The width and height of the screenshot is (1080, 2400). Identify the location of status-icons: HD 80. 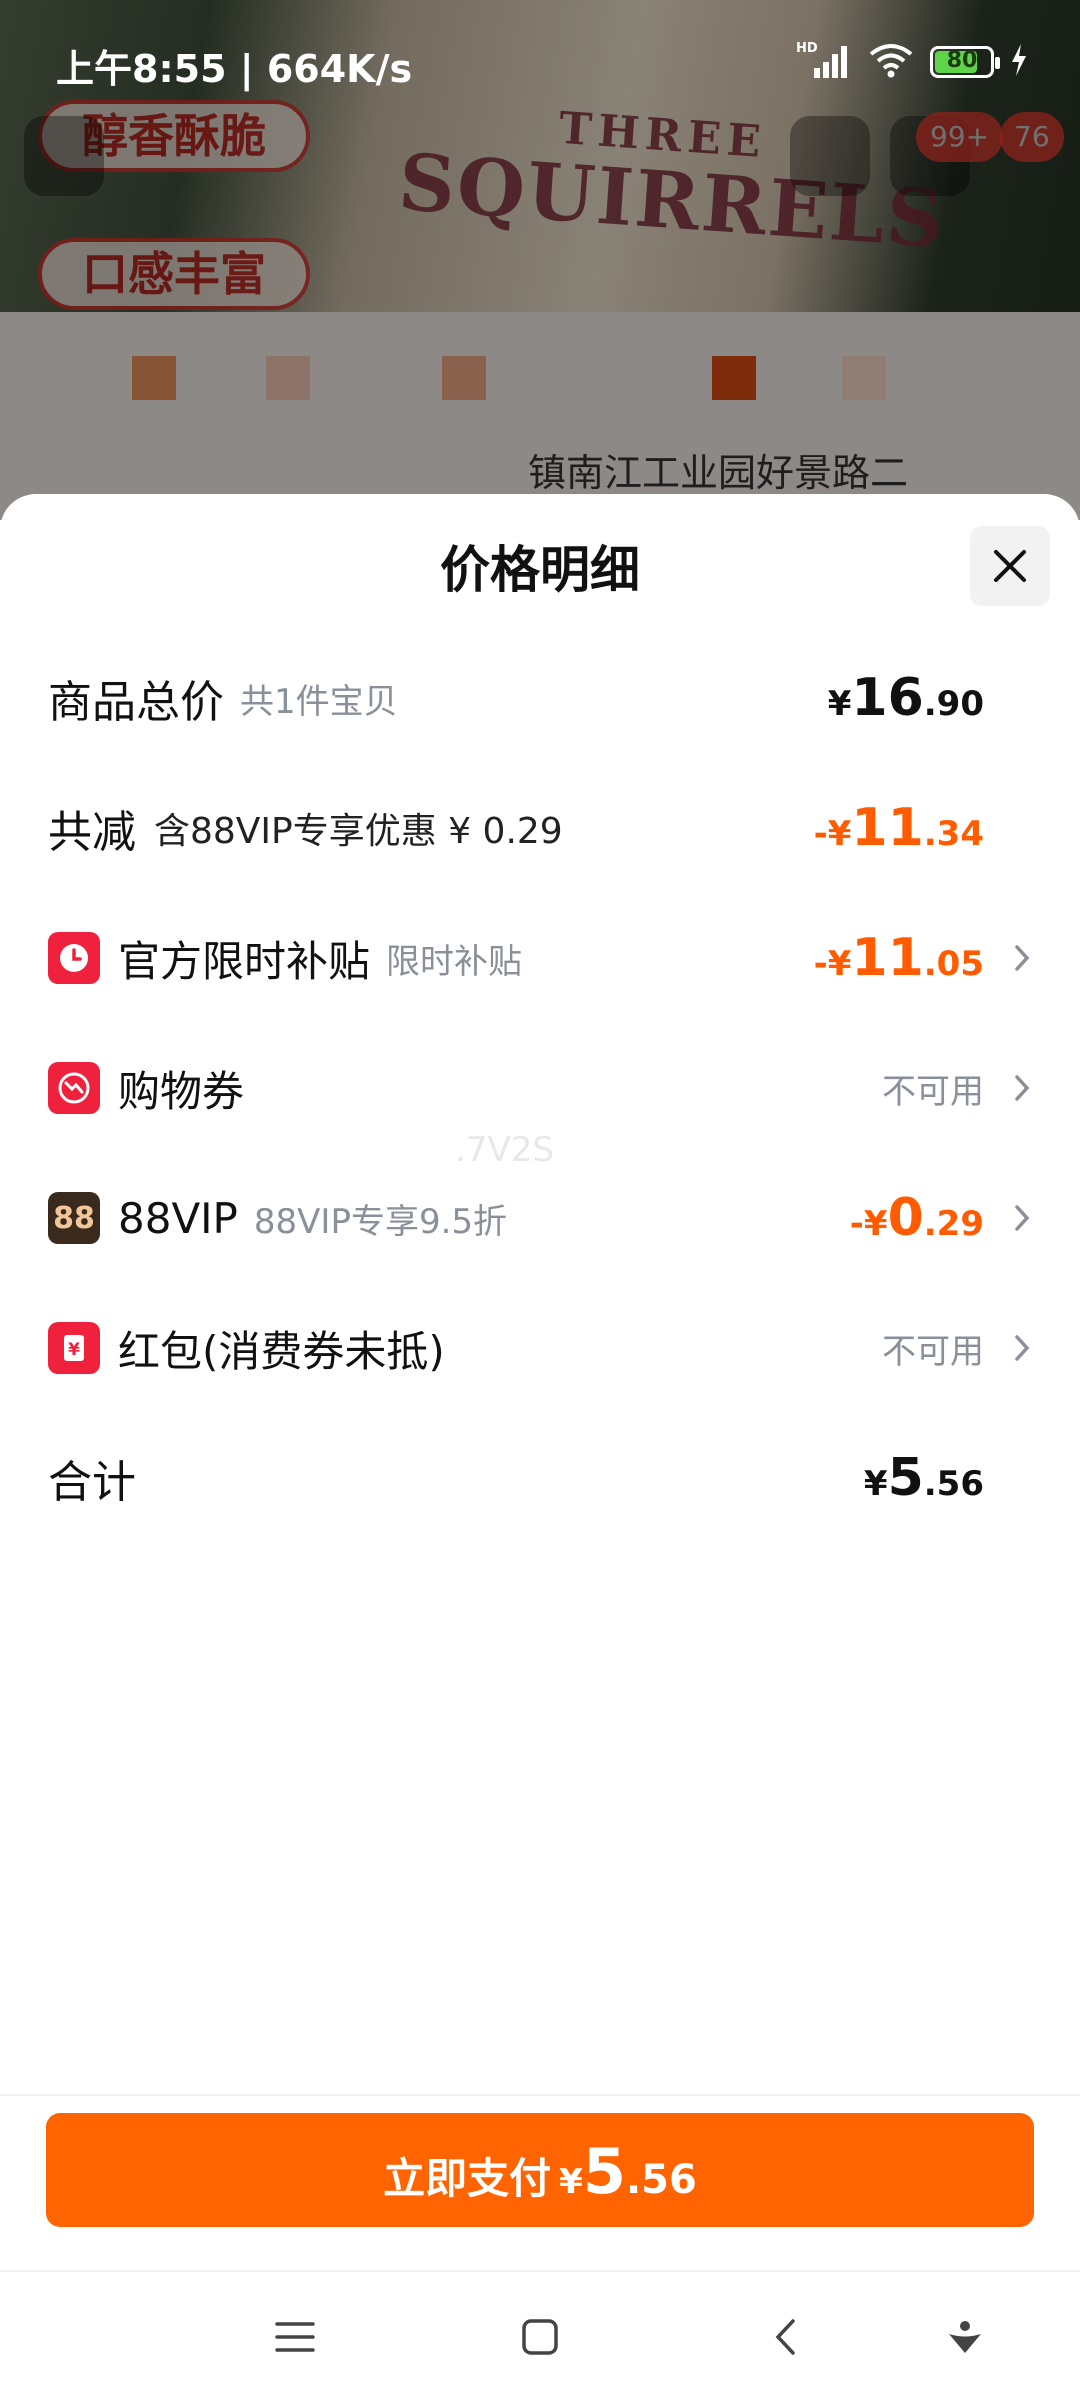
(912, 62).